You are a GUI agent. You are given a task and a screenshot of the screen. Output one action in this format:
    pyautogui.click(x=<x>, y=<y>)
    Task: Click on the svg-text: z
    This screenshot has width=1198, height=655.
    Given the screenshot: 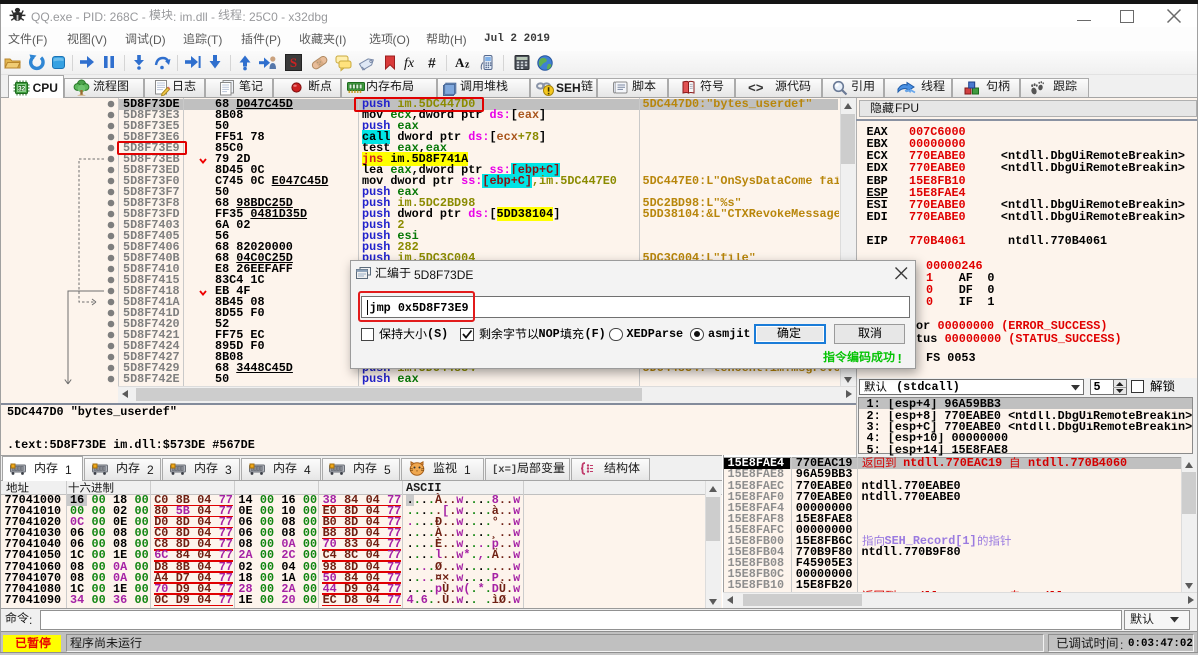 What is the action you would take?
    pyautogui.click(x=467, y=65)
    